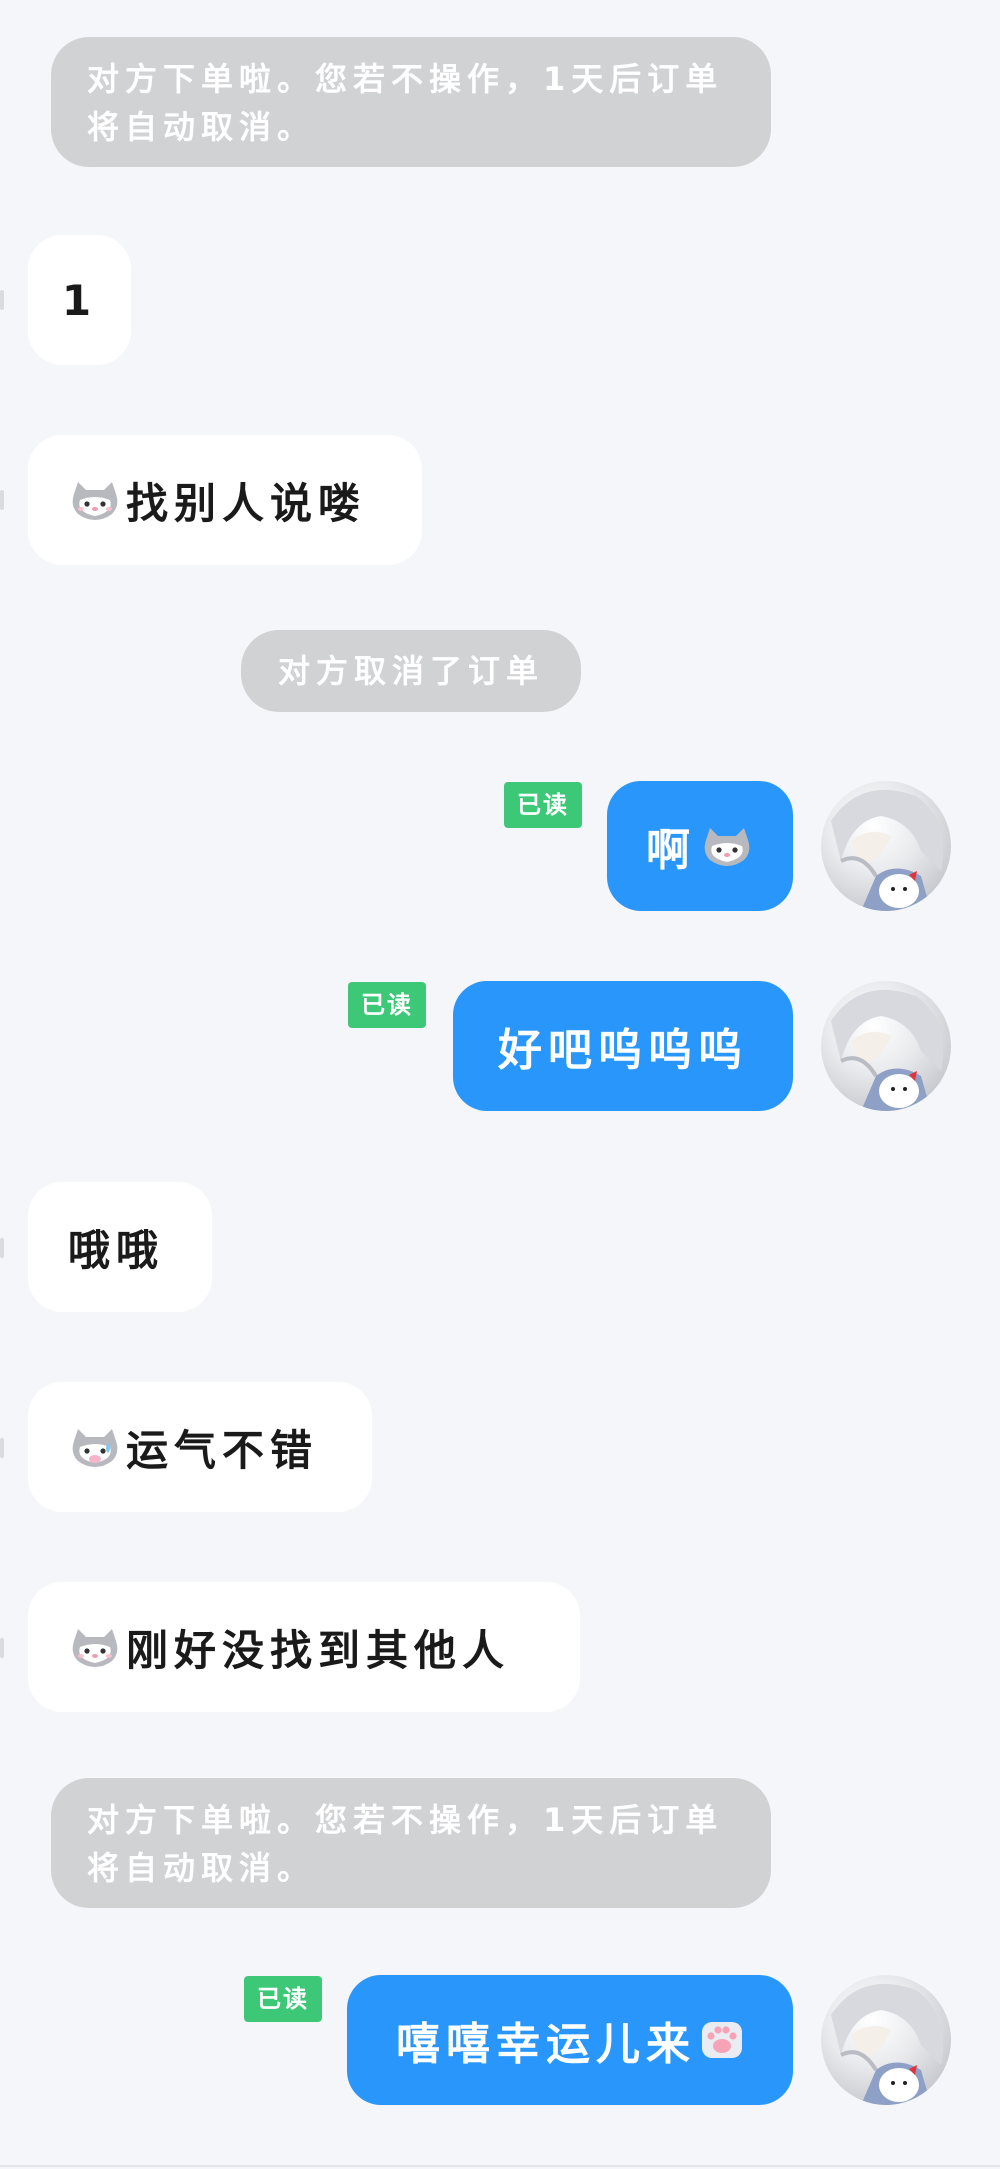 This screenshot has height=2169, width=1000. I want to click on system-message-text: 对方取消了订单, so click(410, 671).